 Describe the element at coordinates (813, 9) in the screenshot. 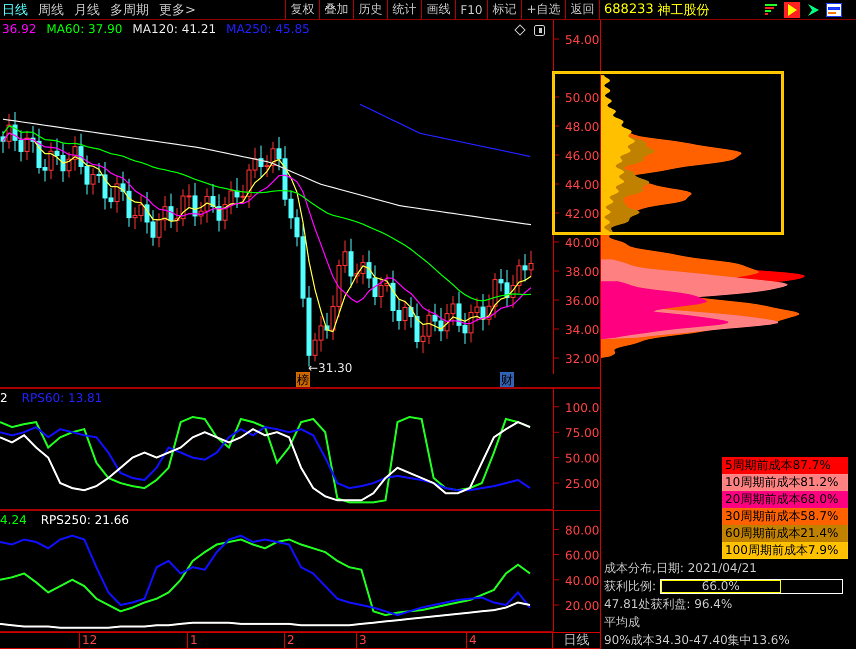

I see `arrow-icon` at that location.